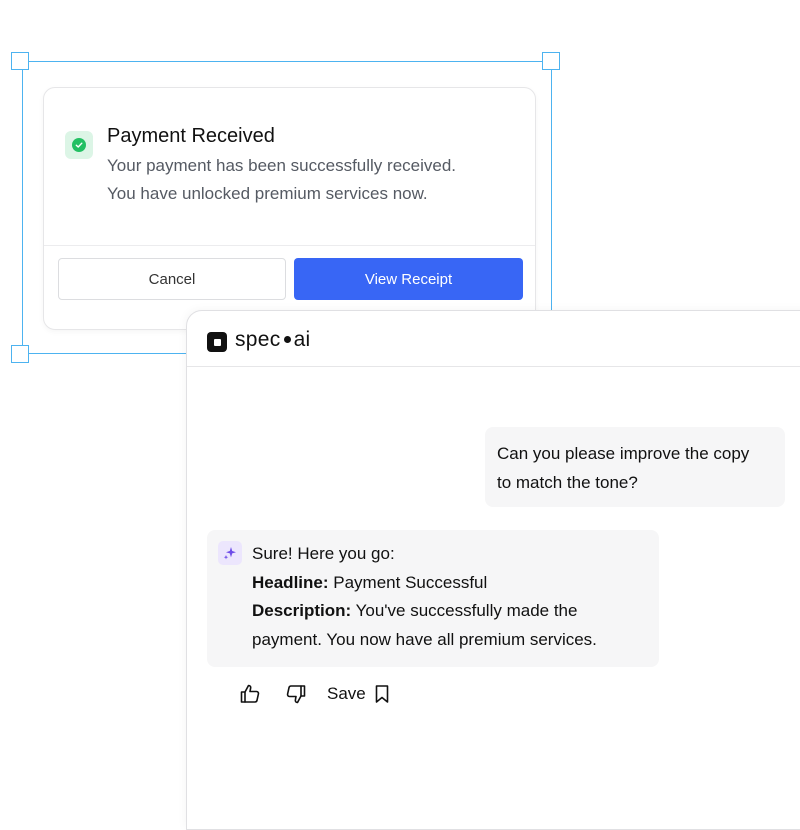 The image size is (800, 830). Describe the element at coordinates (258, 339) in the screenshot. I see `brand-left: spec` at that location.